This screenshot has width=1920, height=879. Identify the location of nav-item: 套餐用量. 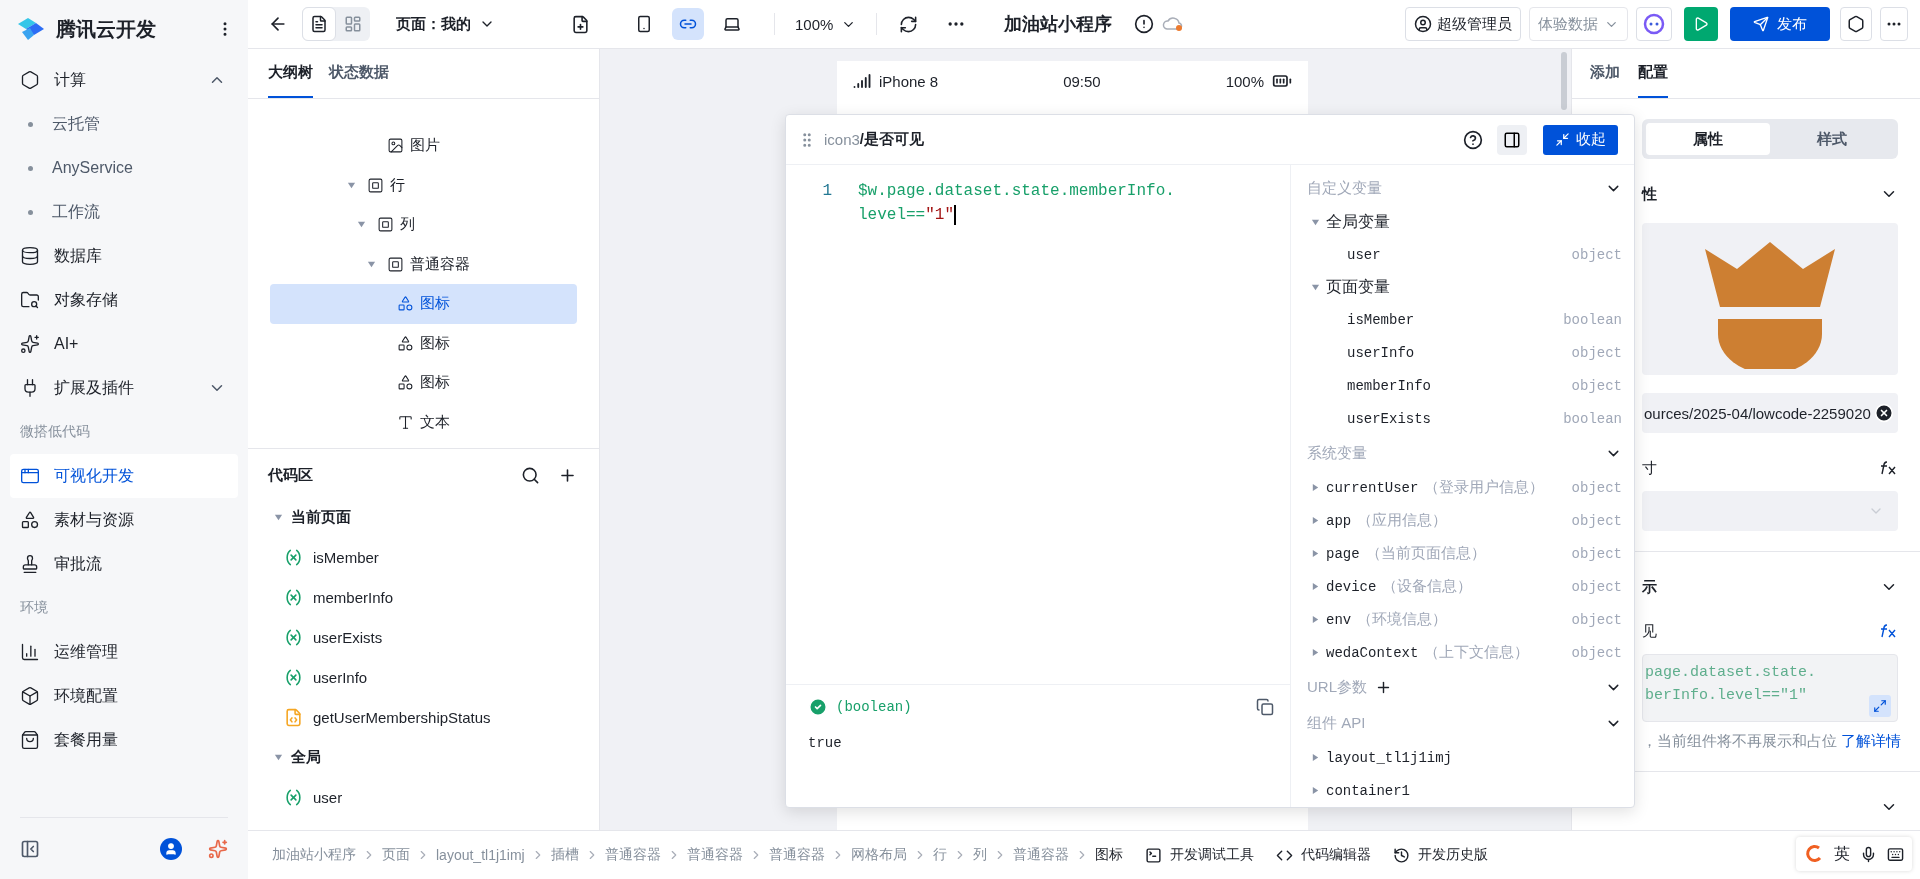
(124, 740).